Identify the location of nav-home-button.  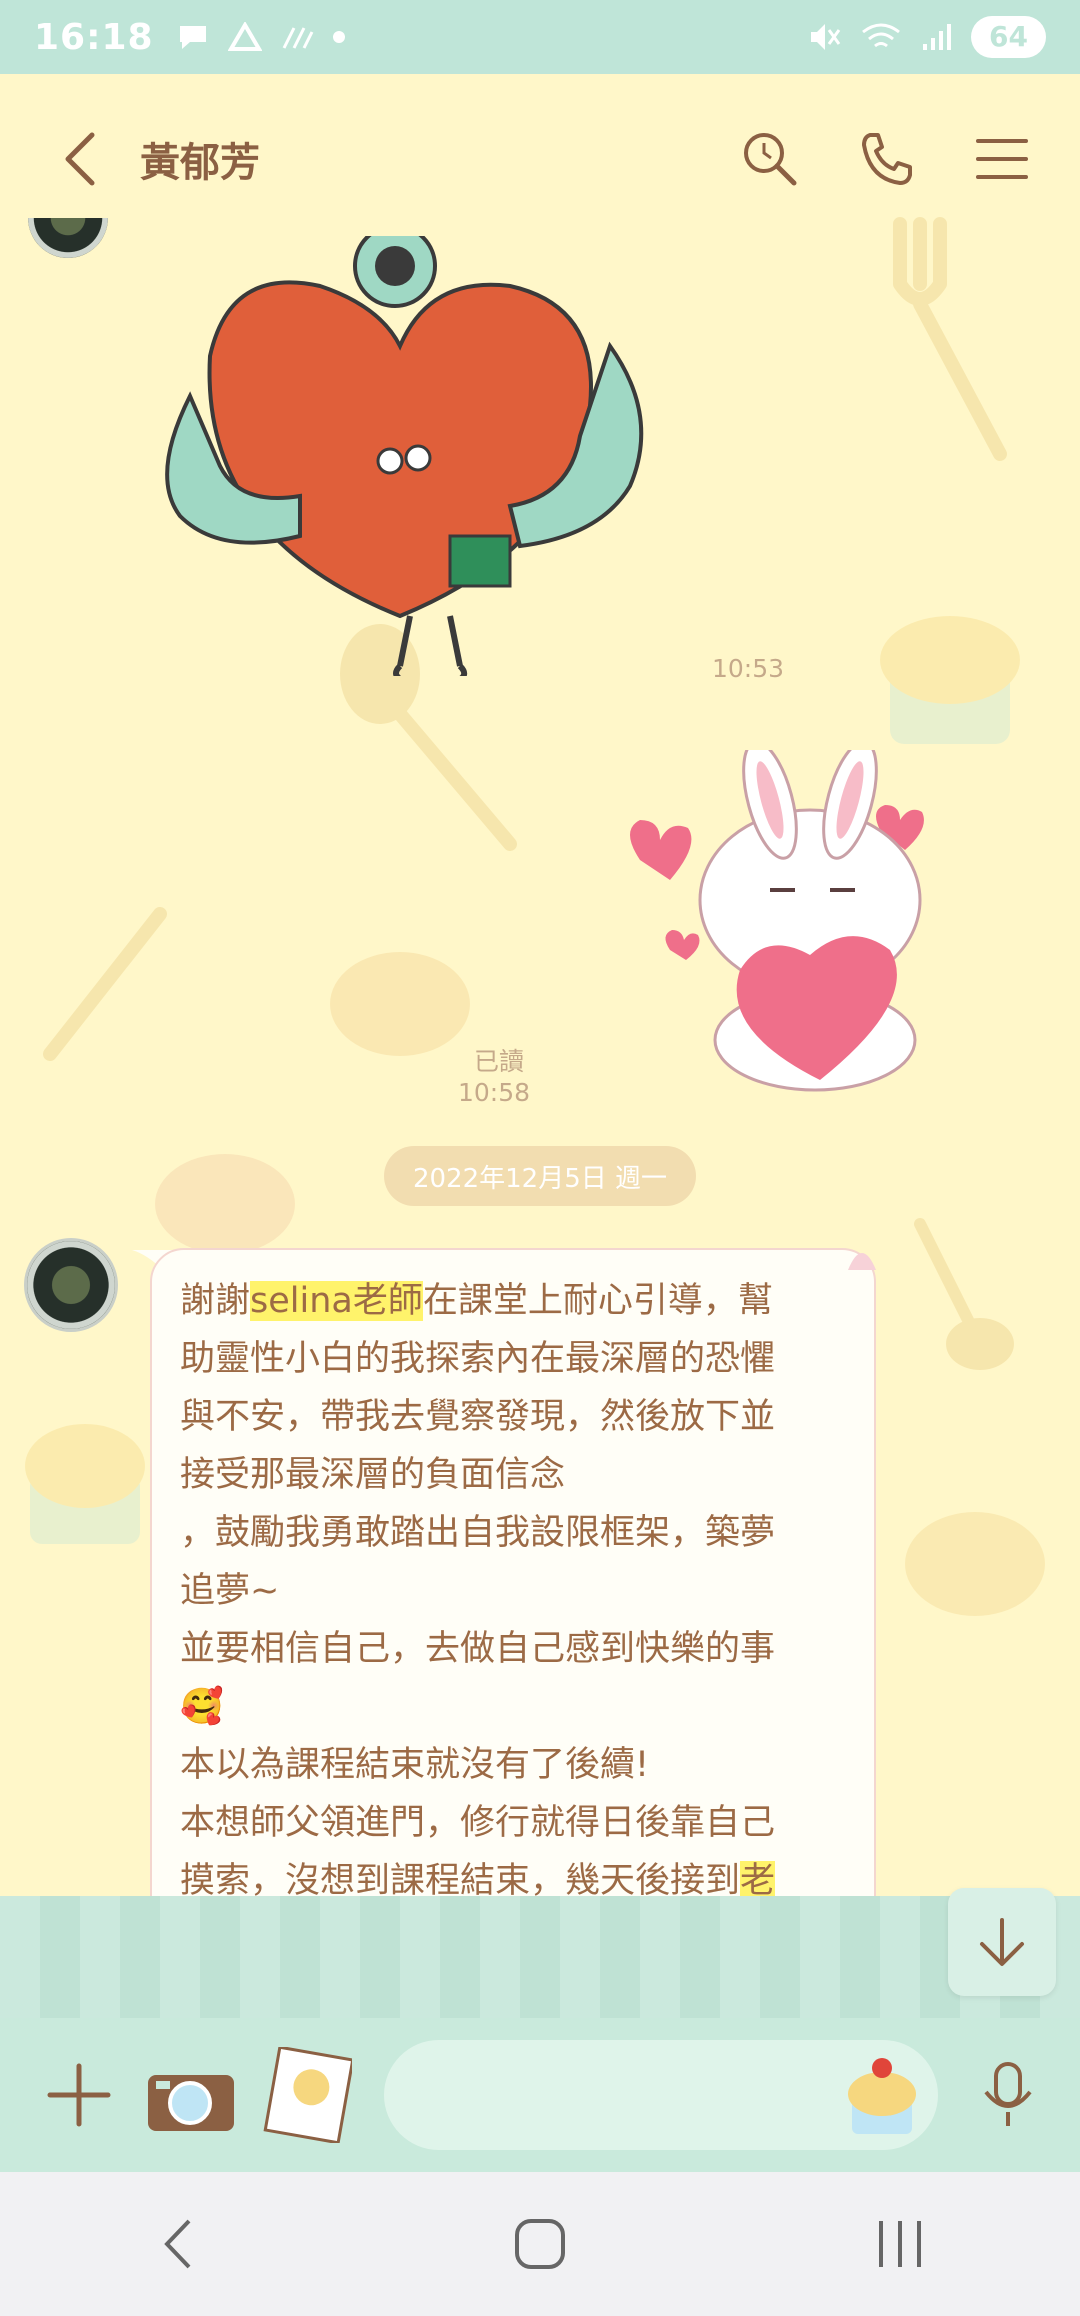
(540, 2244).